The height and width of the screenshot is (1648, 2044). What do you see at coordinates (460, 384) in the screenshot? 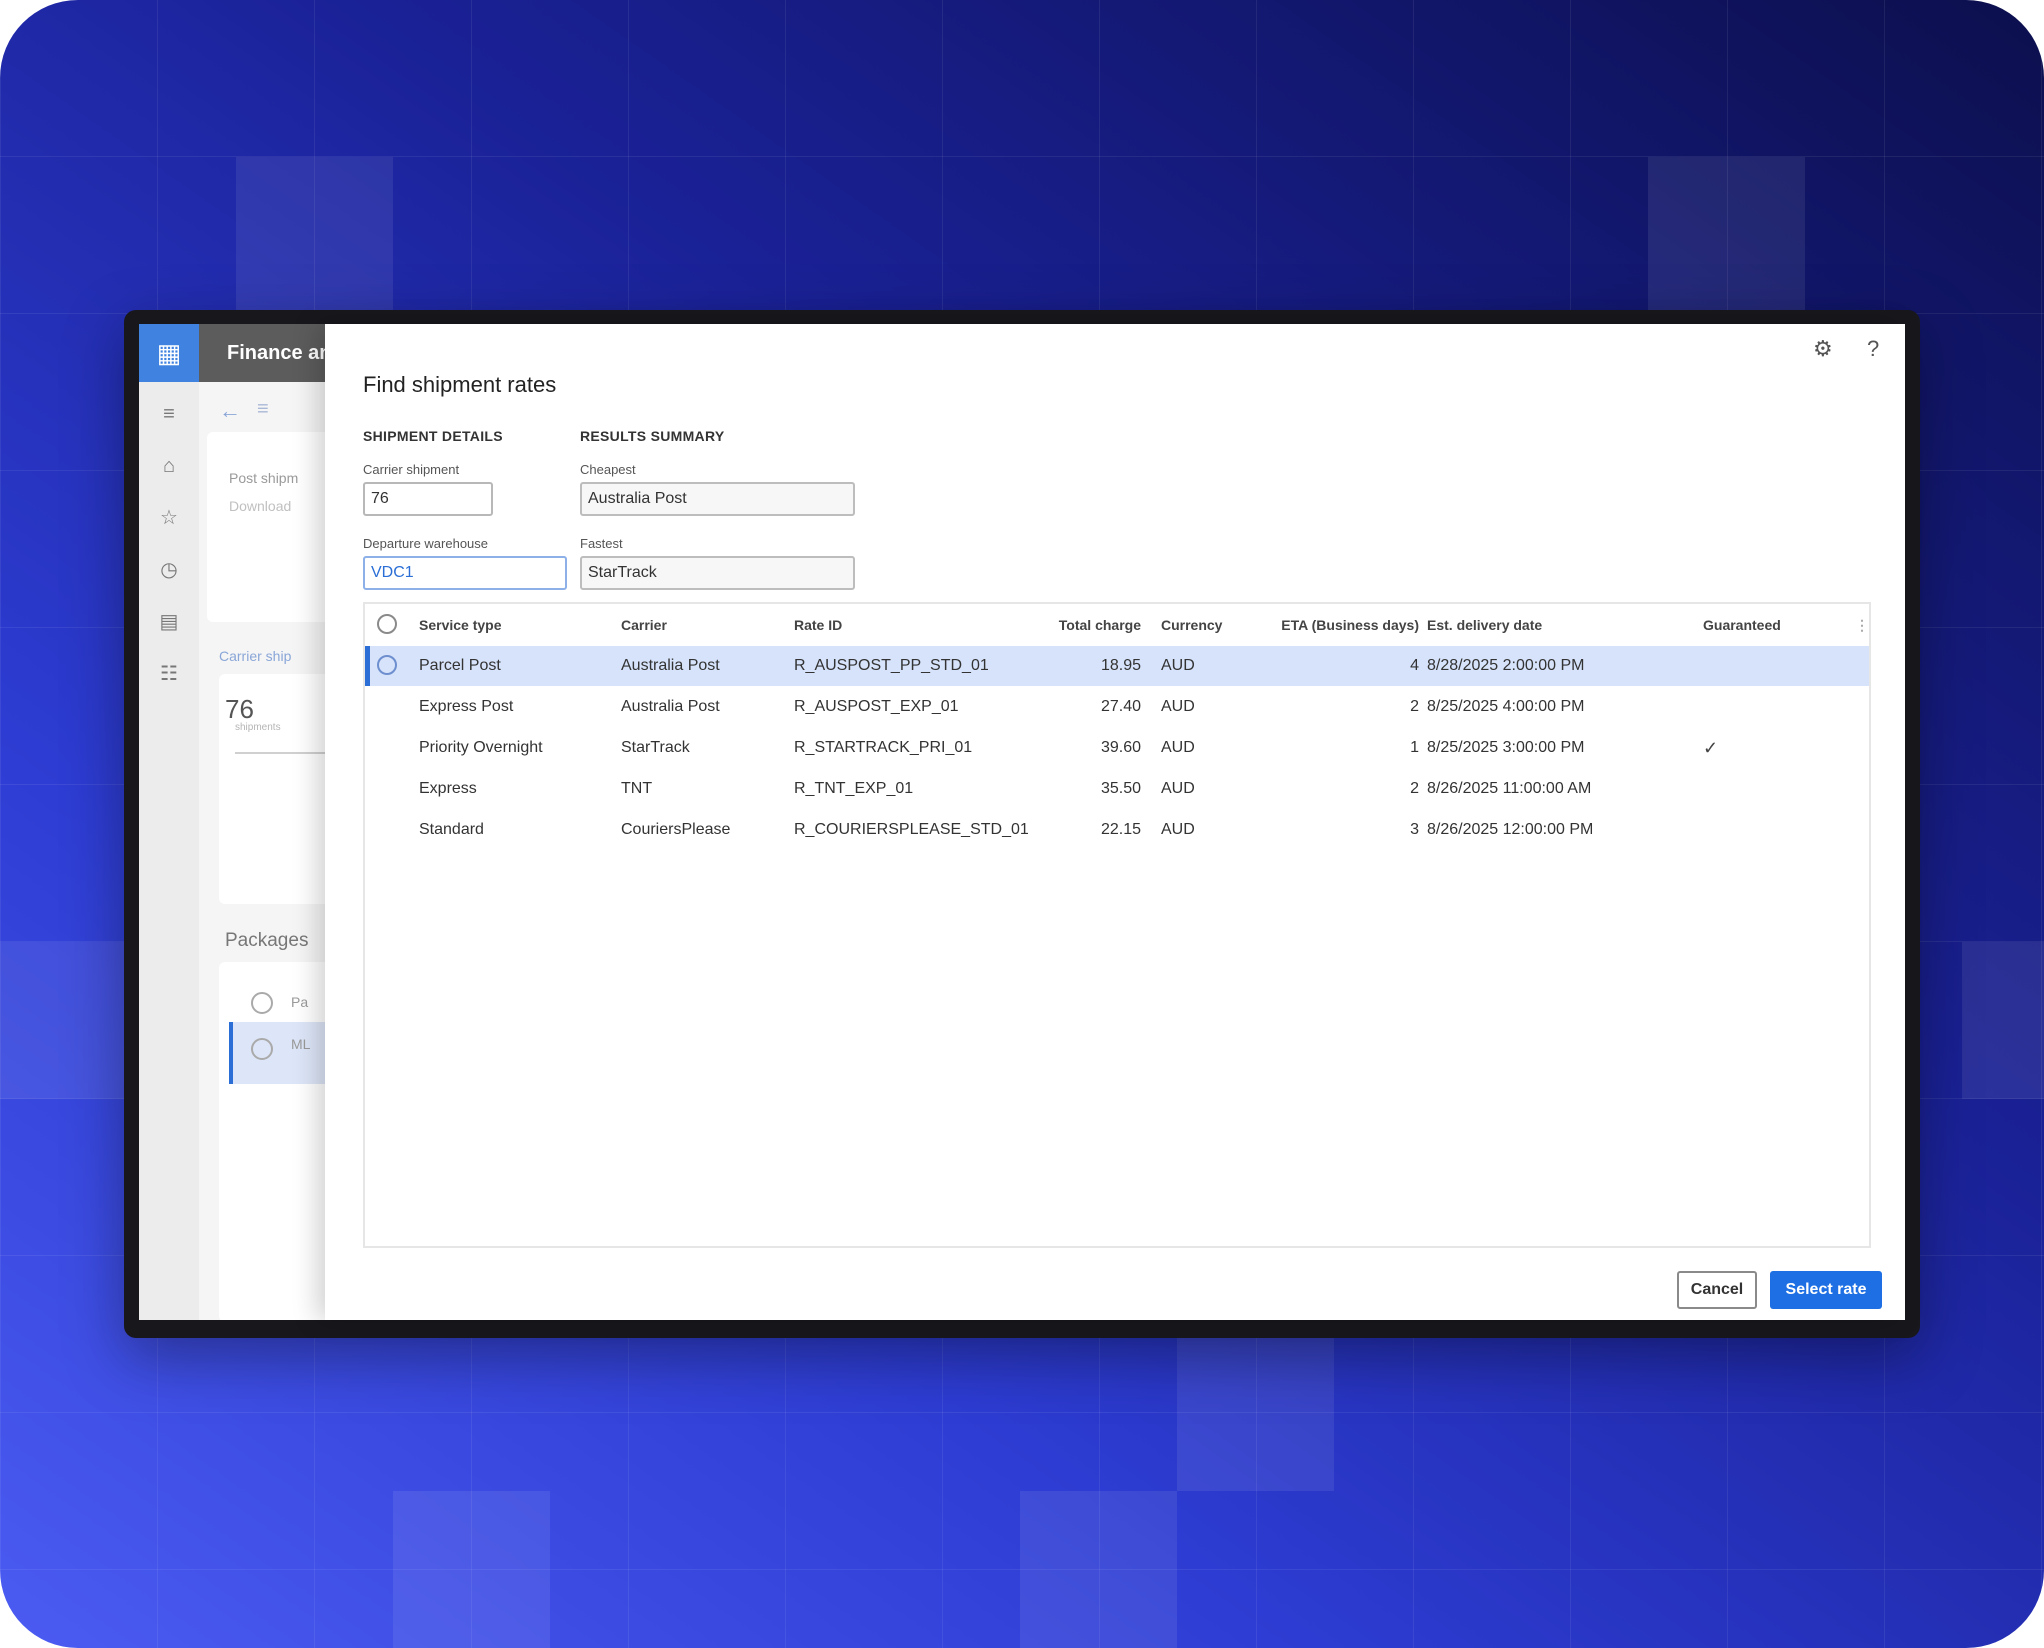
I see `dialog-title: Find shipment rates` at bounding box center [460, 384].